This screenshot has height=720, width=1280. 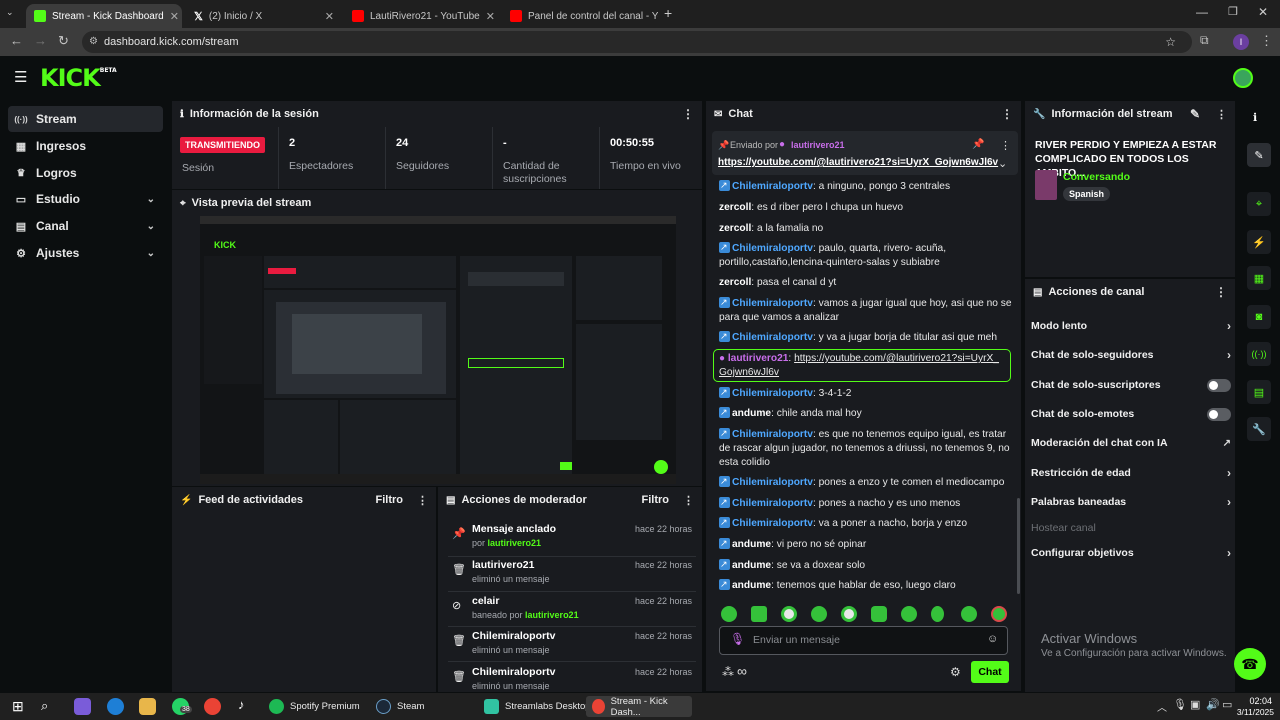 What do you see at coordinates (728, 672) in the screenshot?
I see `community-icon: ⁂` at bounding box center [728, 672].